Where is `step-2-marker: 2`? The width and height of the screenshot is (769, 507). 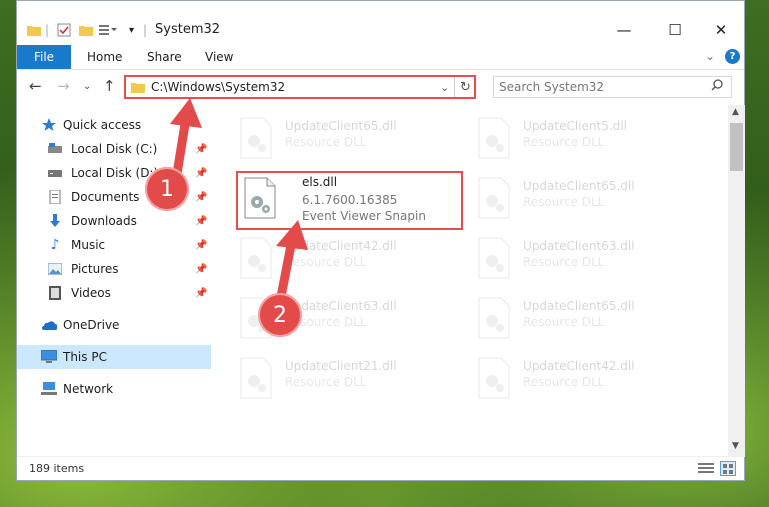 step-2-marker: 2 is located at coordinates (280, 315).